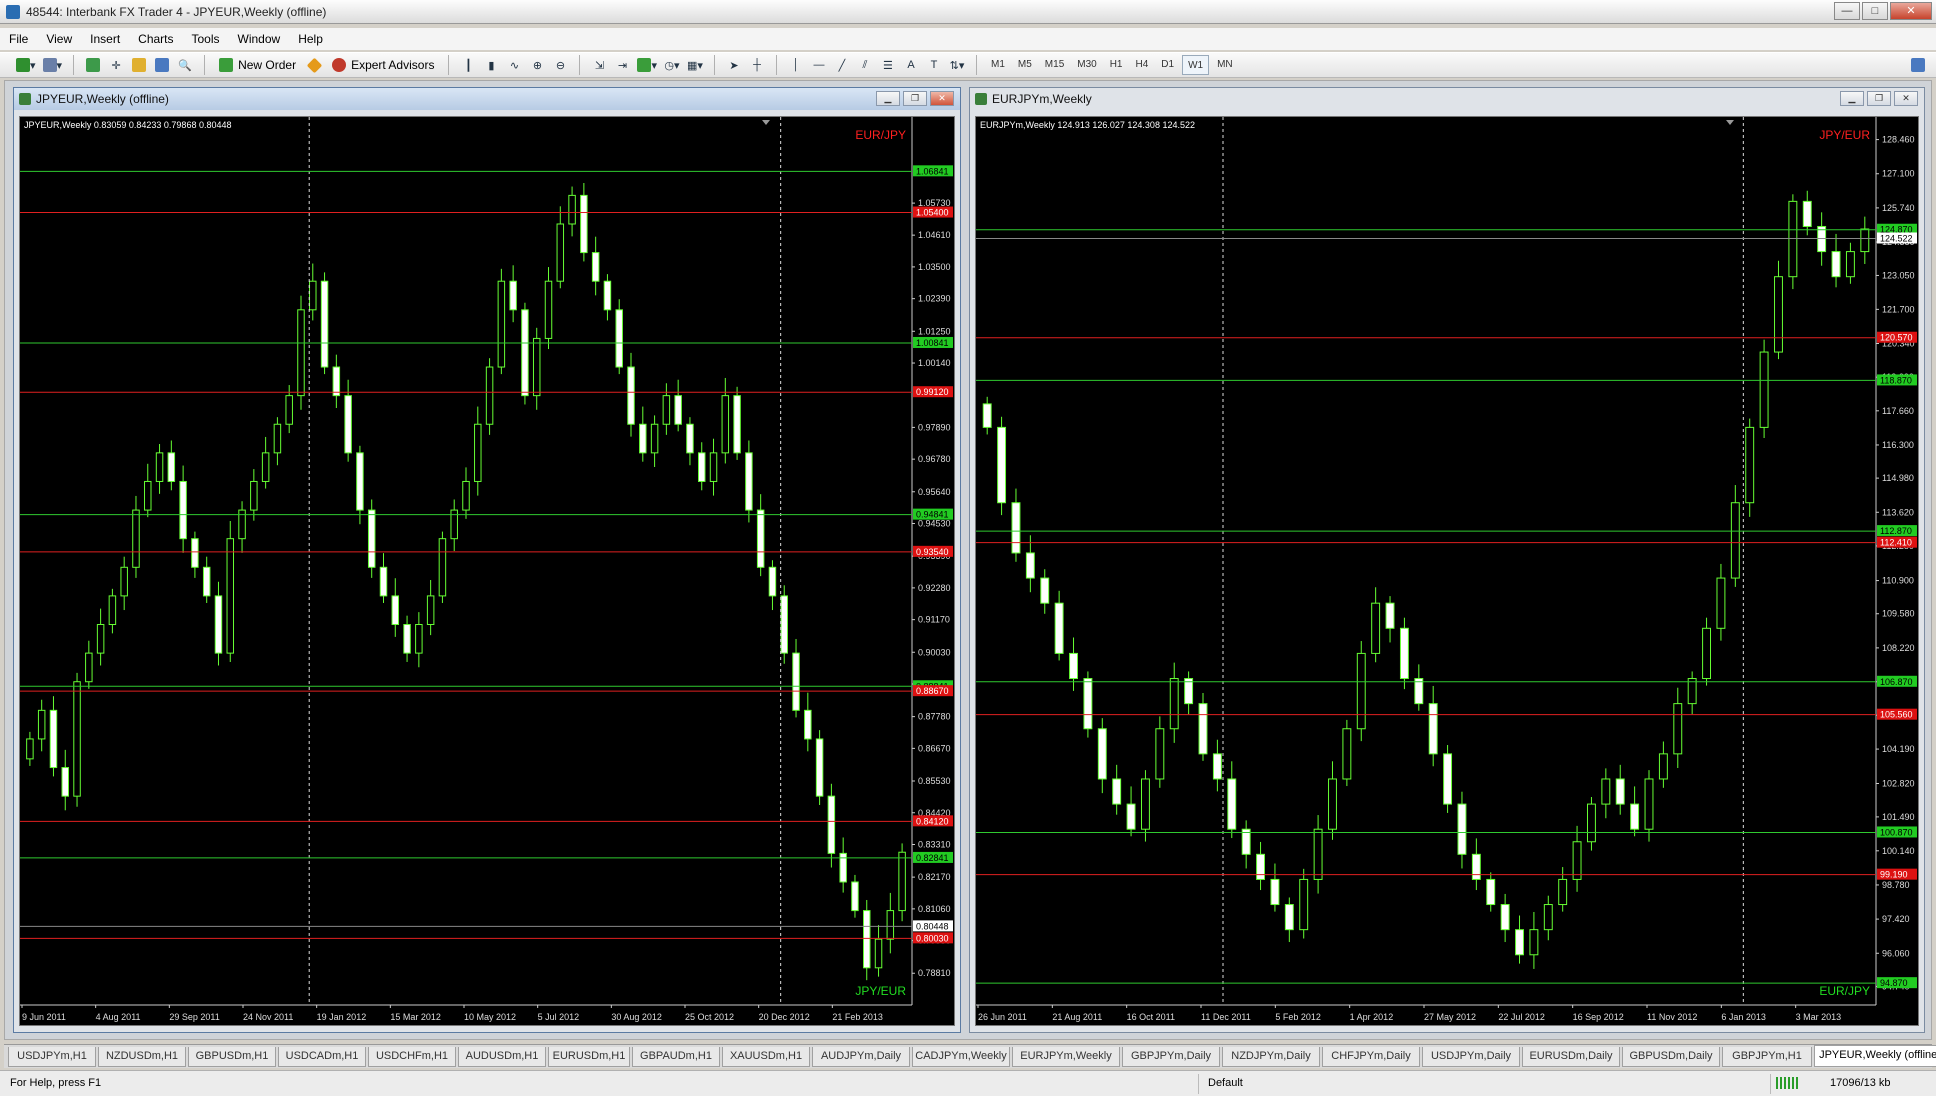  Describe the element at coordinates (56, 1083) in the screenshot. I see `status-help-text: For Help, press F1` at that location.